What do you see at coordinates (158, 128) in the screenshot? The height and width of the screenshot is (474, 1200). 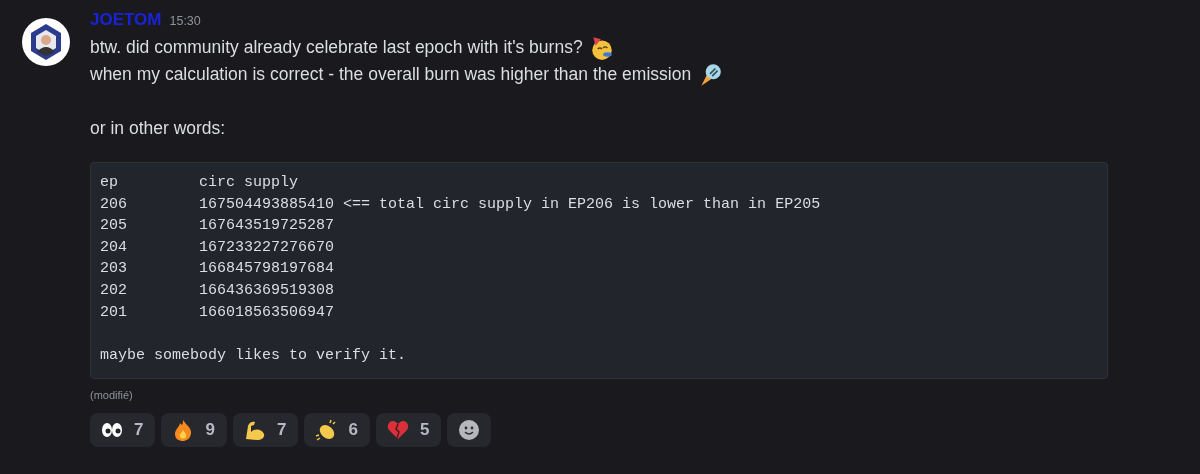 I see `message-text: or in other words:` at bounding box center [158, 128].